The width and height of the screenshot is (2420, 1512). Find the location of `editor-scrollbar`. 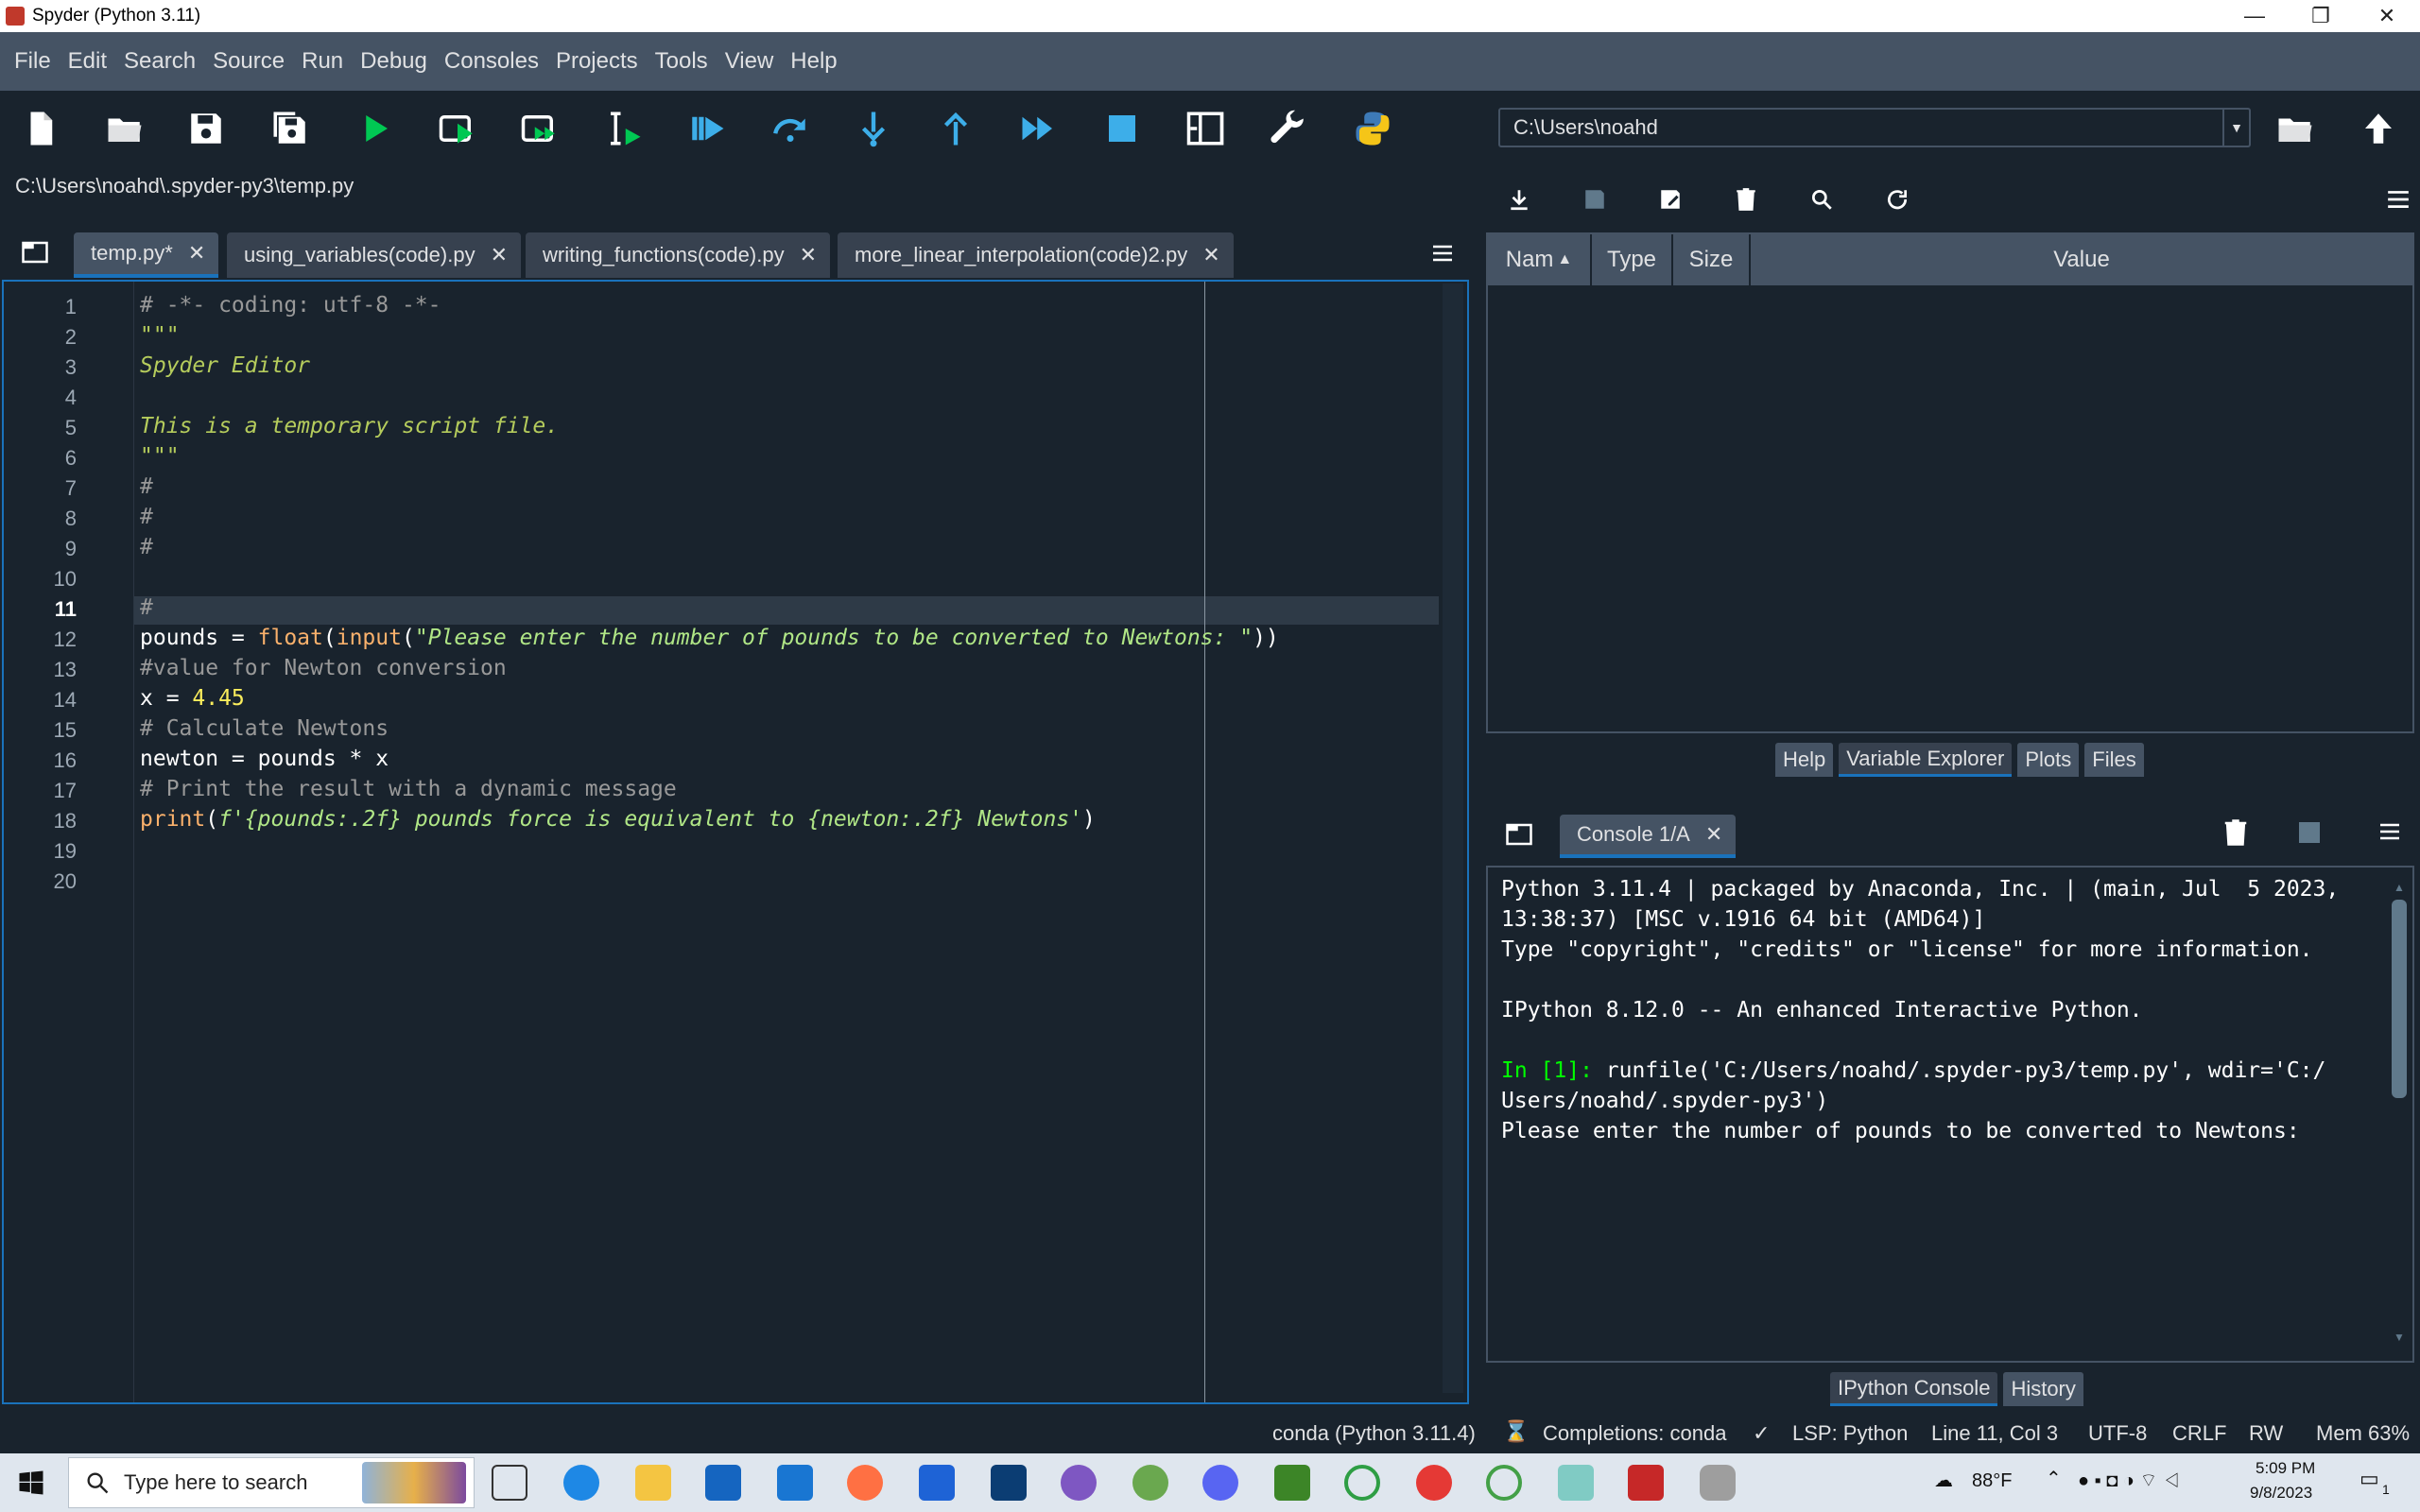

editor-scrollbar is located at coordinates (1453, 839).